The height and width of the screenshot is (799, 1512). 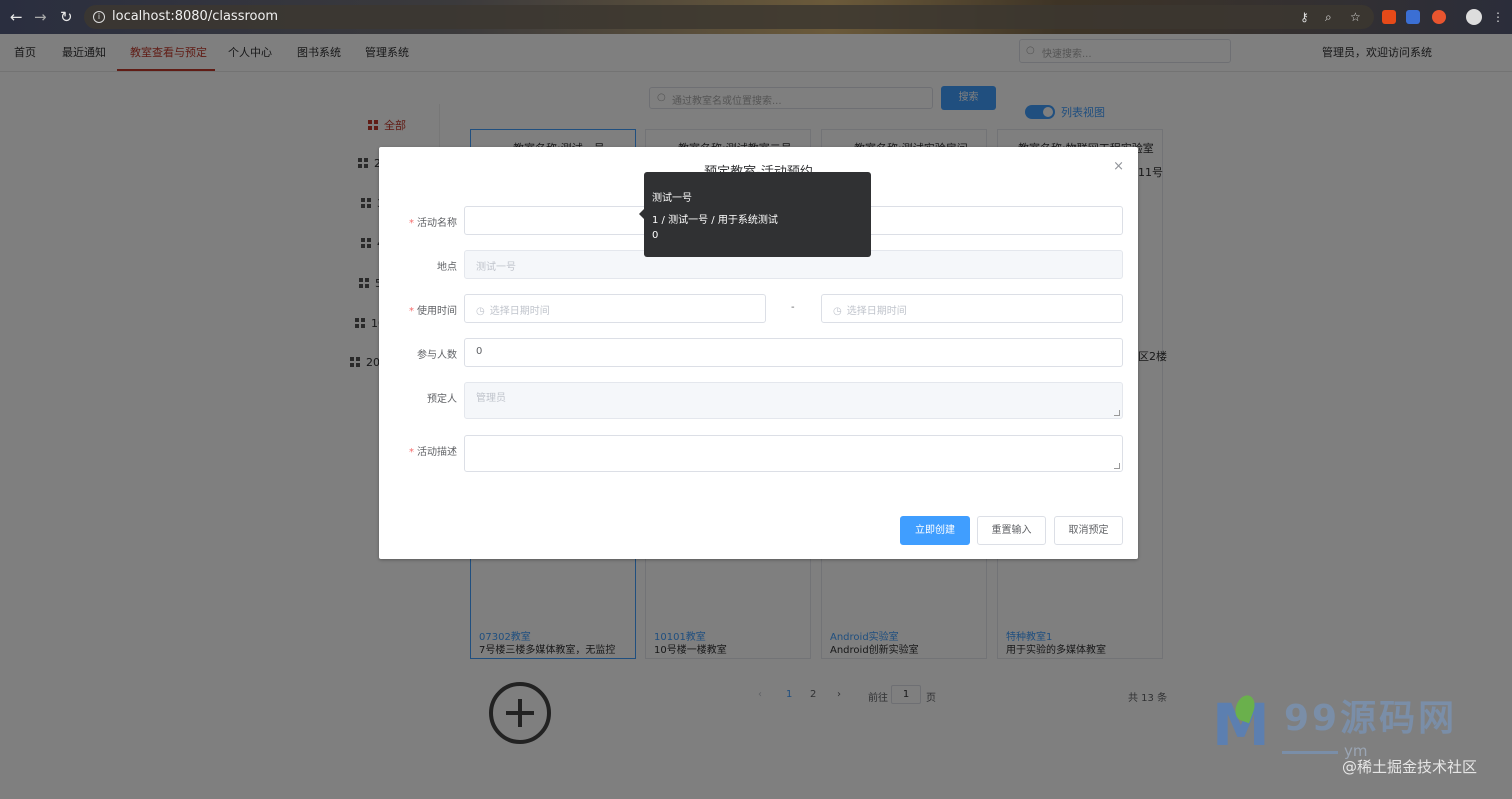 I want to click on location-label: 地点, so click(x=447, y=267).